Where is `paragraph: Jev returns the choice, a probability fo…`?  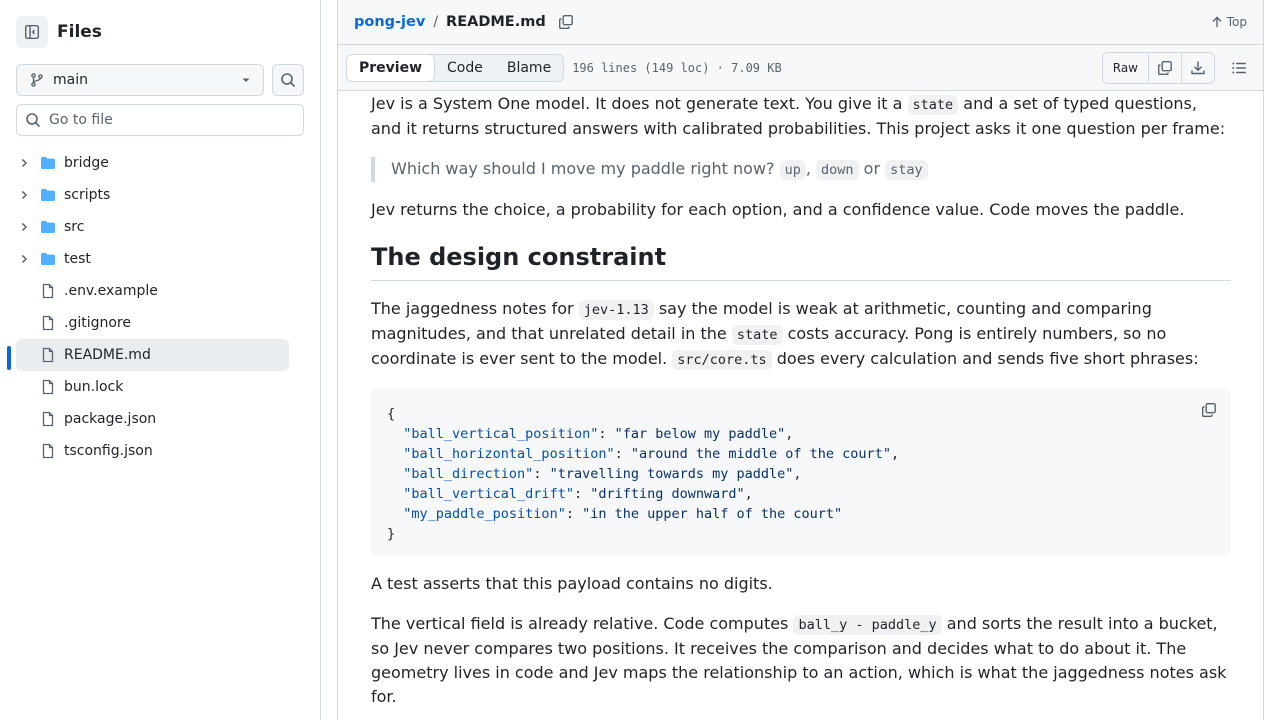 paragraph: Jev returns the choice, a probability fo… is located at coordinates (778, 209).